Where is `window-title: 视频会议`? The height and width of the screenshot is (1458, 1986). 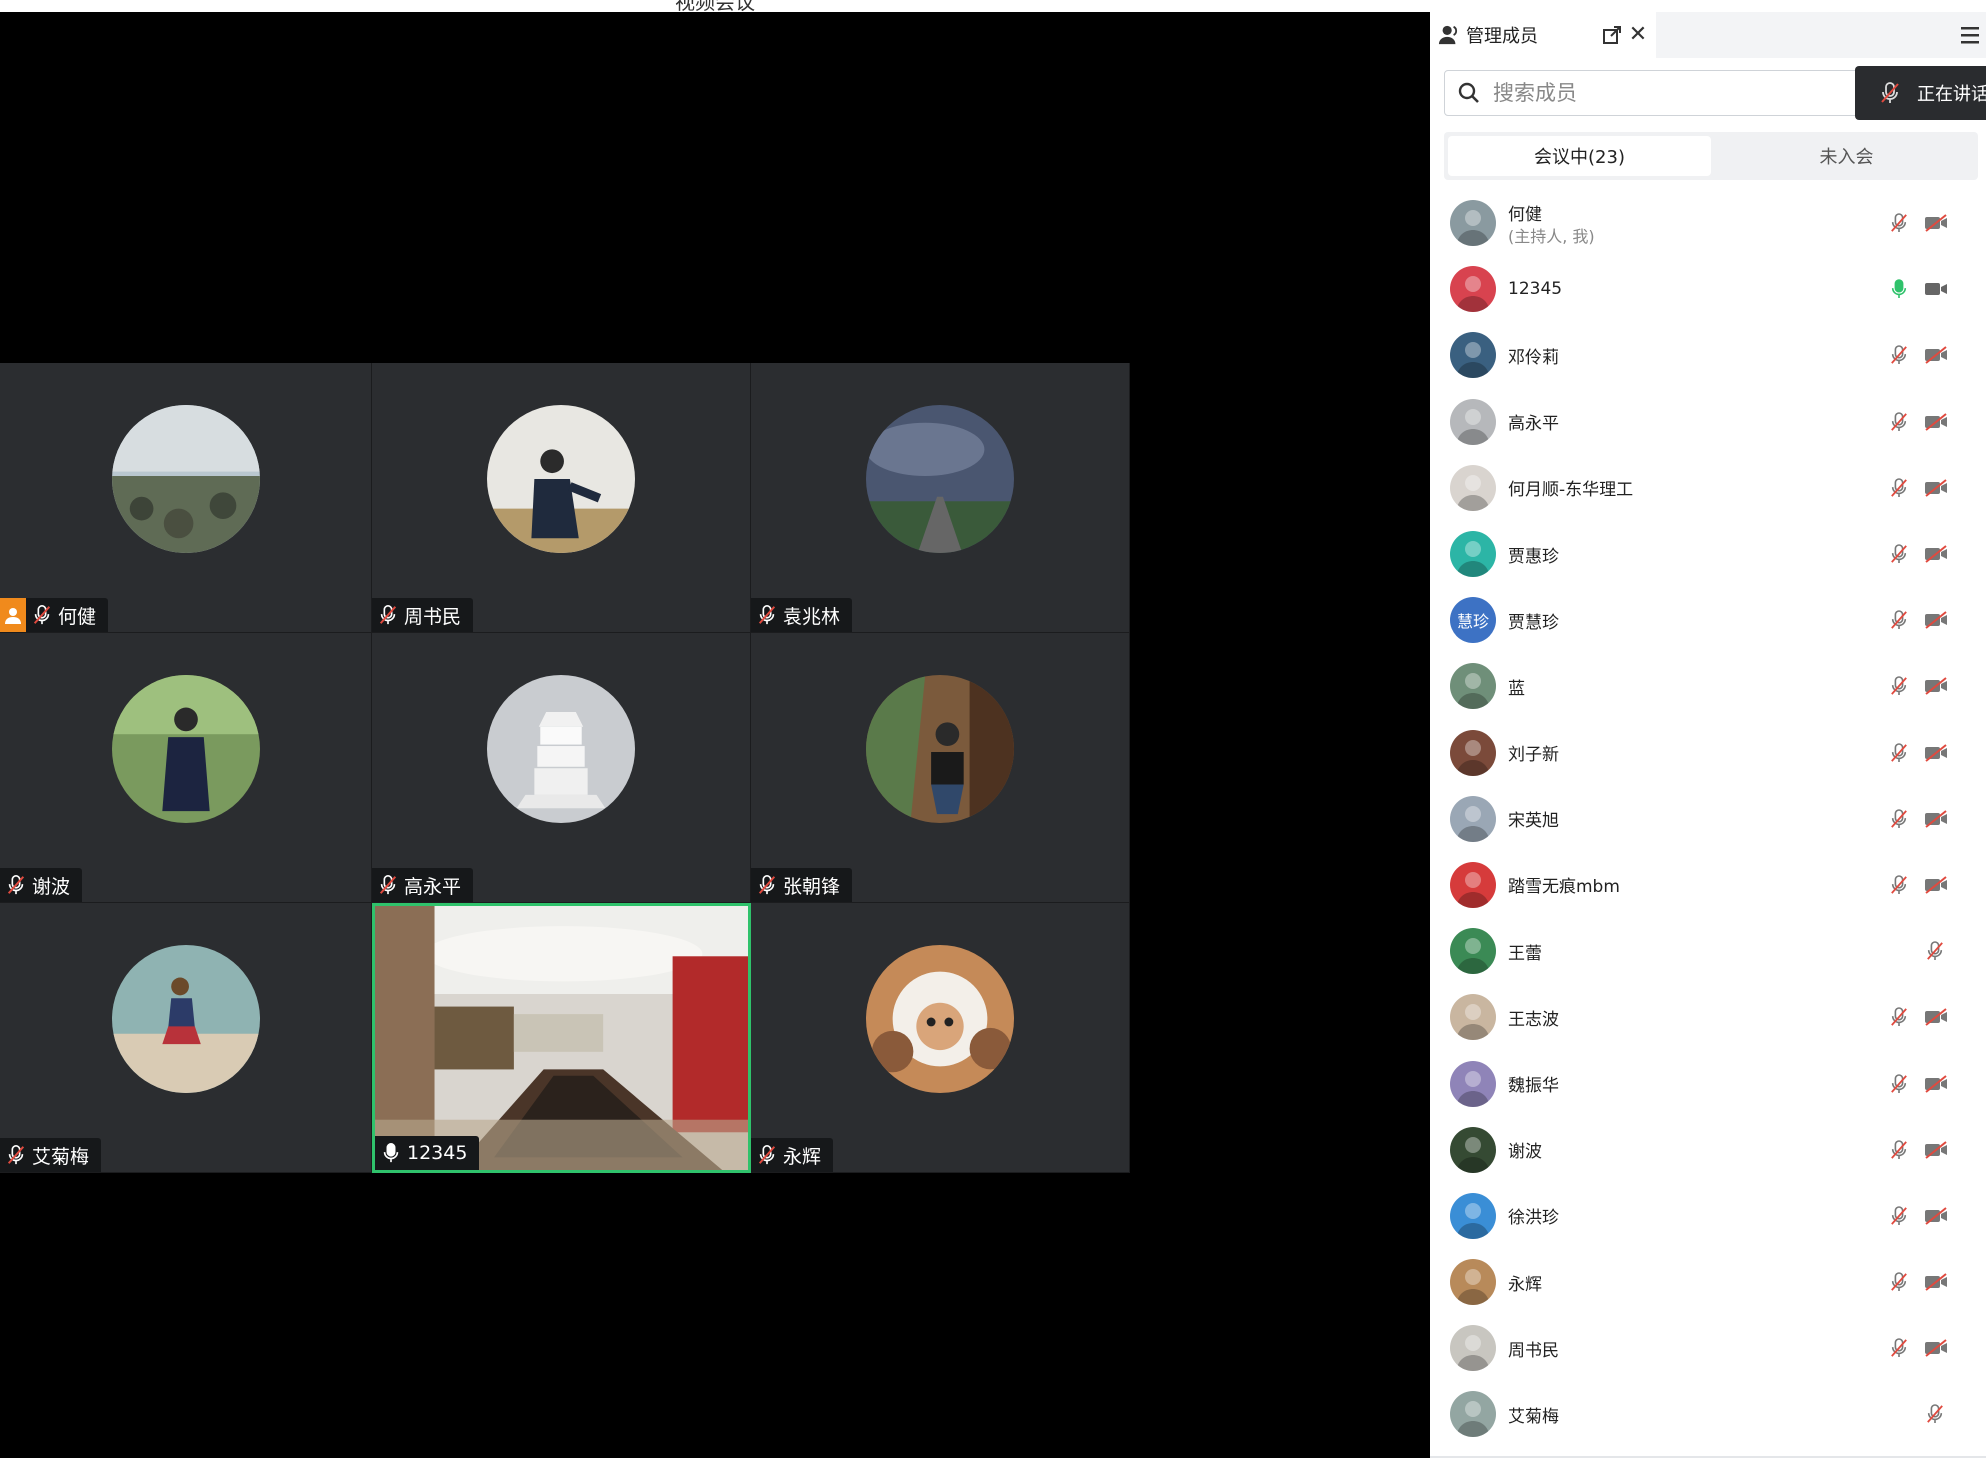
window-title: 视频会议 is located at coordinates (715, 6).